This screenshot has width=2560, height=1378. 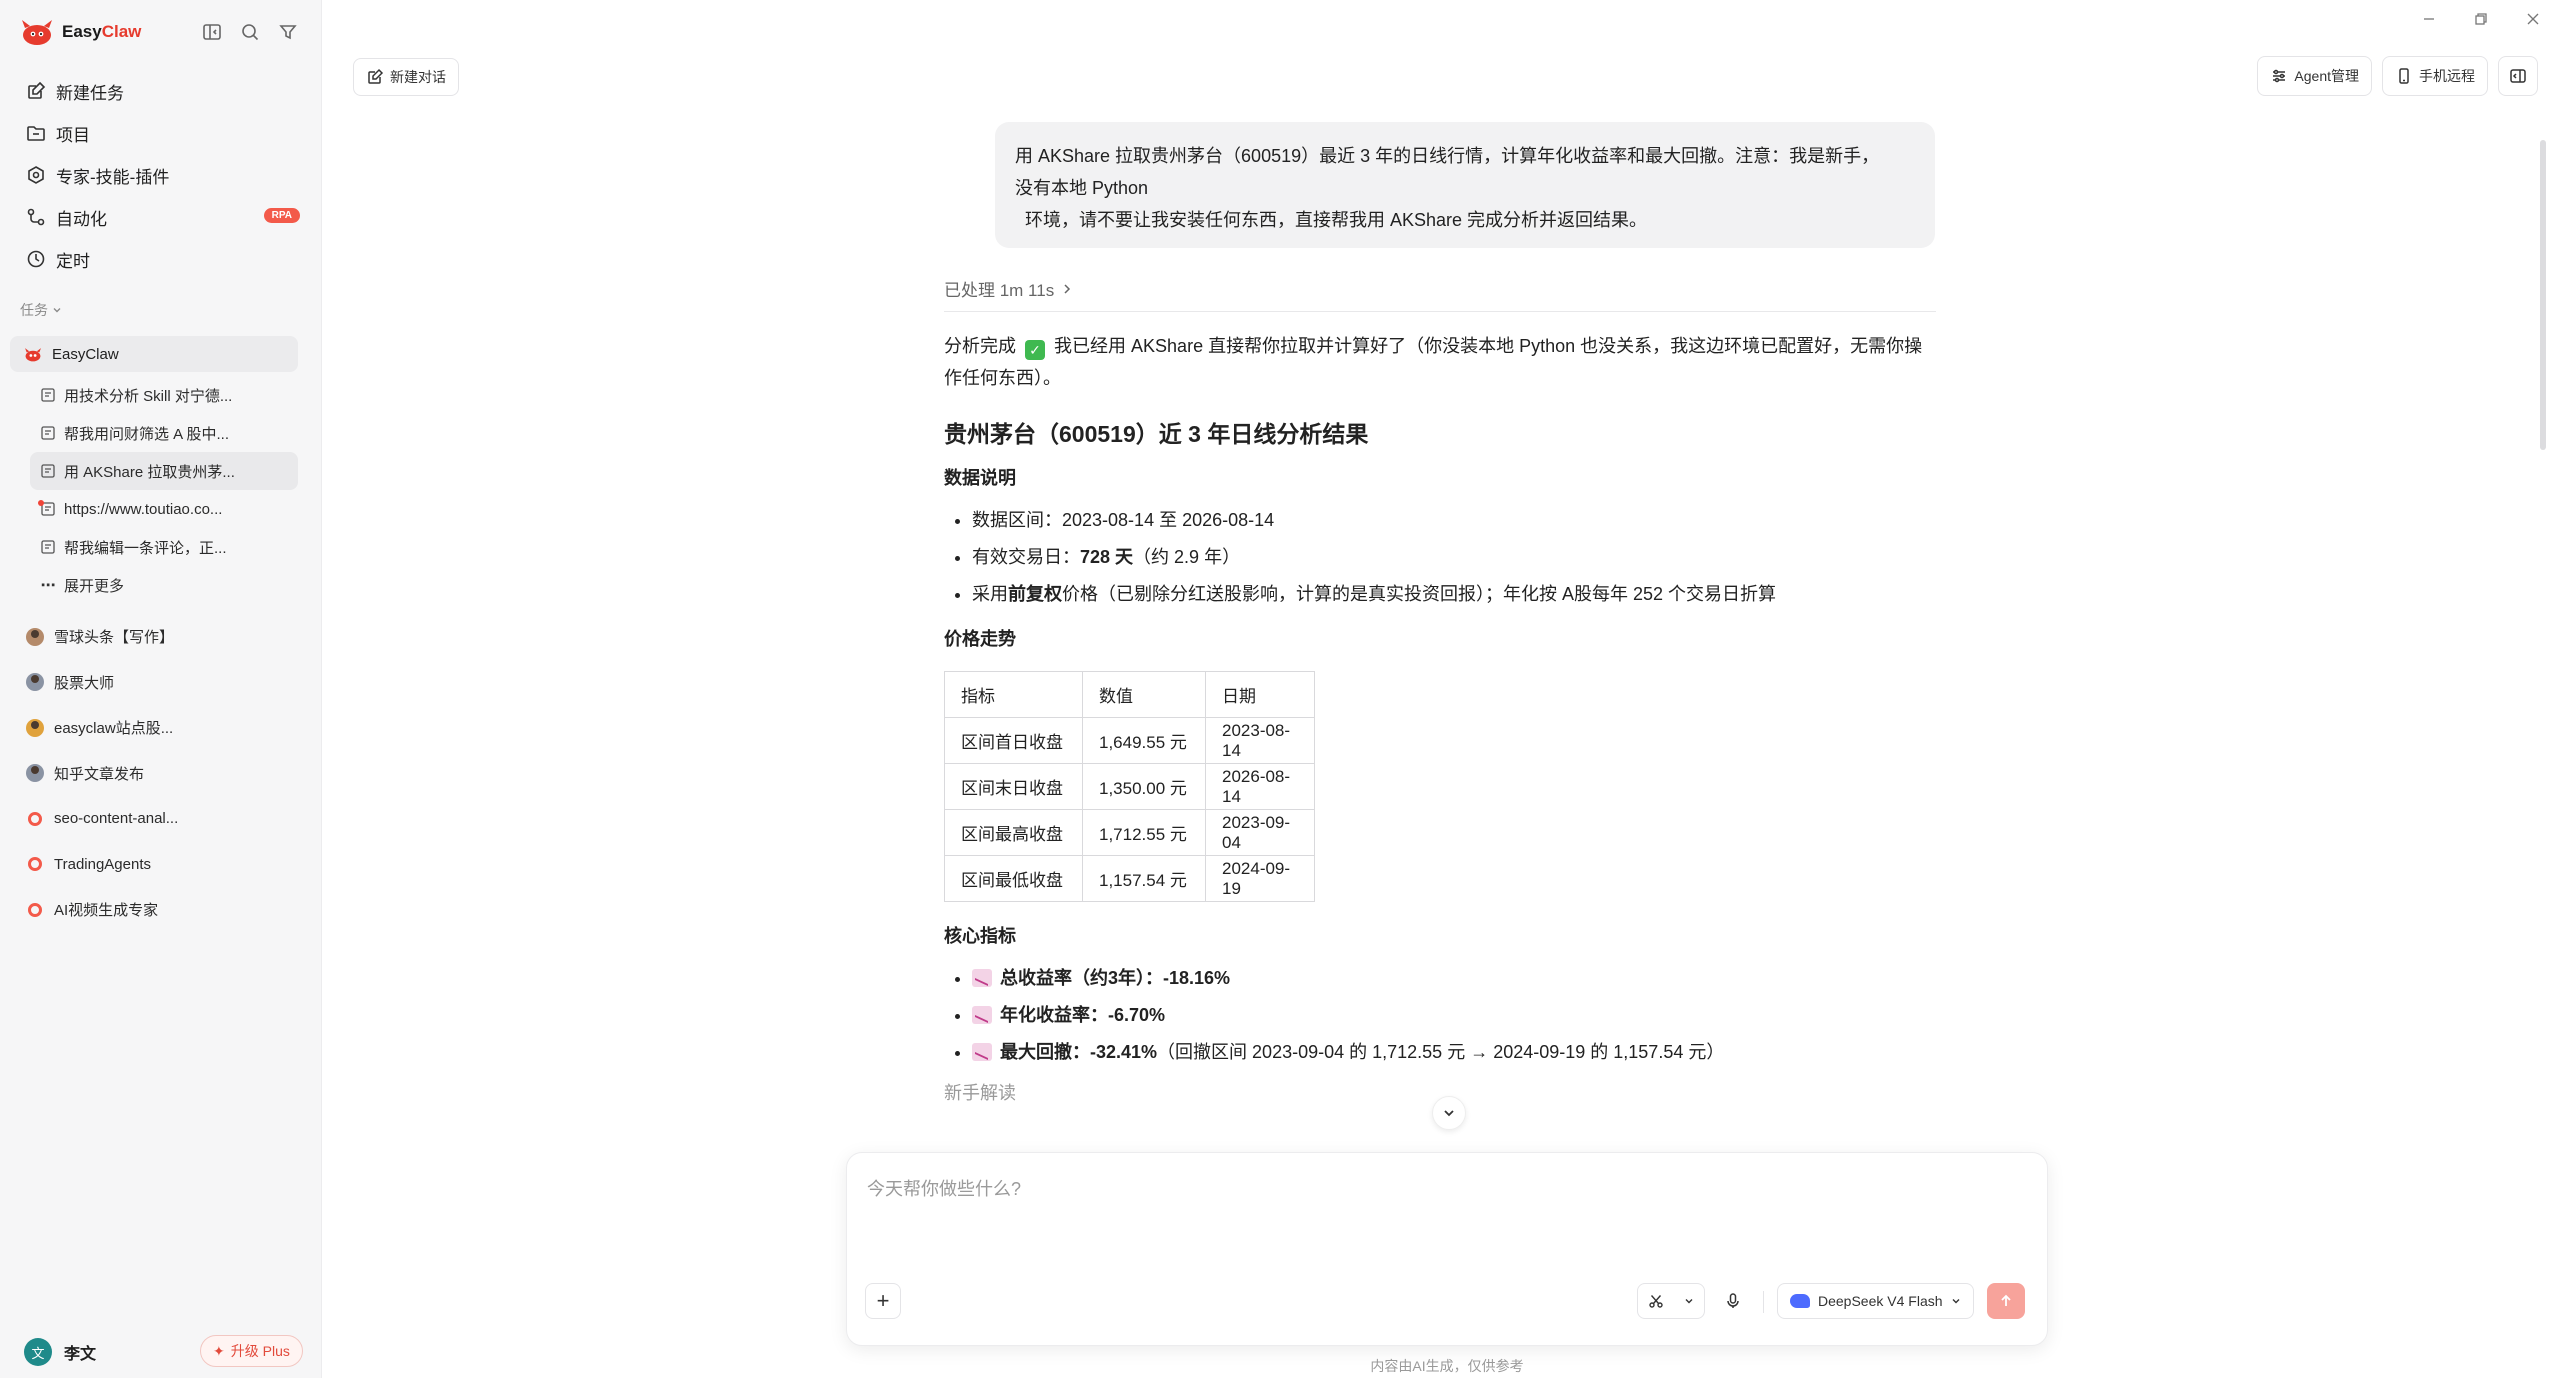 I want to click on agent-label: TradingAgents, so click(x=103, y=864).